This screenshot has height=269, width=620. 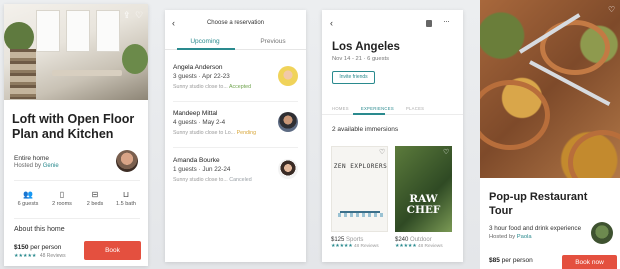 What do you see at coordinates (340, 108) in the screenshot?
I see `tab-homes: HOMES` at bounding box center [340, 108].